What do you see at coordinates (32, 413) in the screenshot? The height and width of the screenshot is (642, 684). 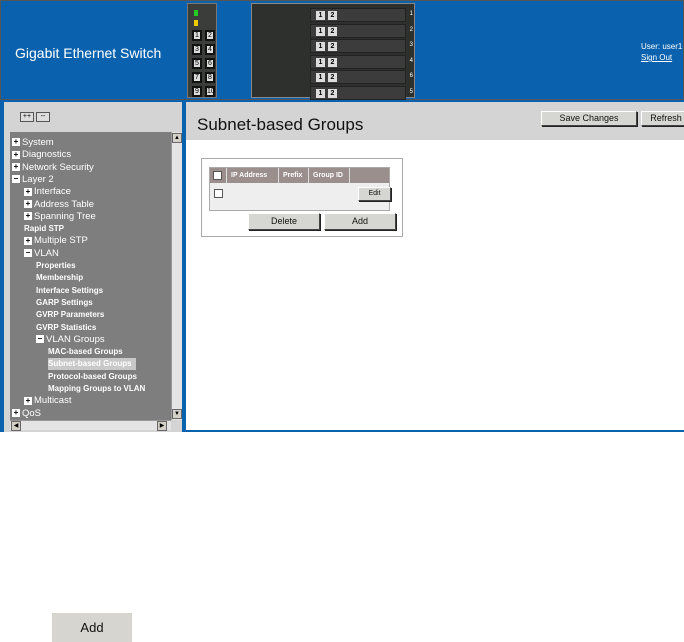 I see `nav-item-label: QoS` at bounding box center [32, 413].